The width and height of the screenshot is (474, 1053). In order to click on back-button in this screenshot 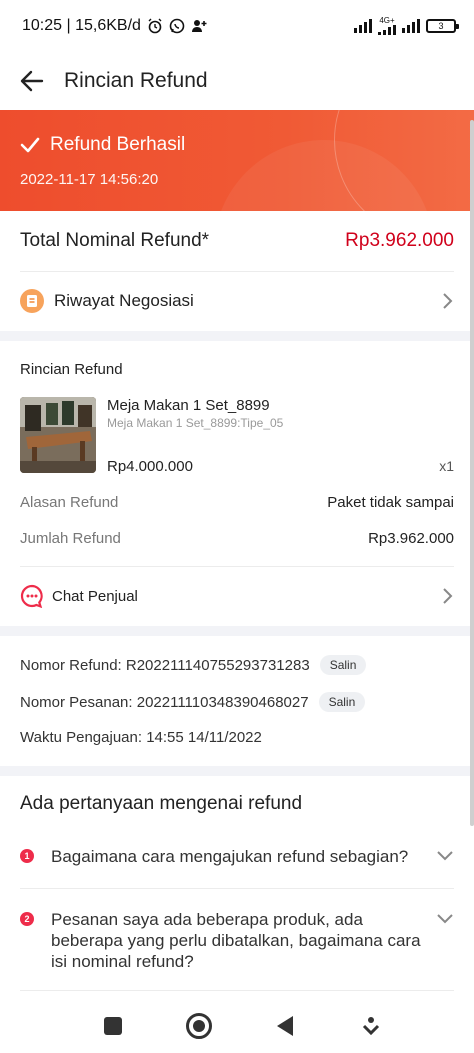, I will do `click(32, 81)`.